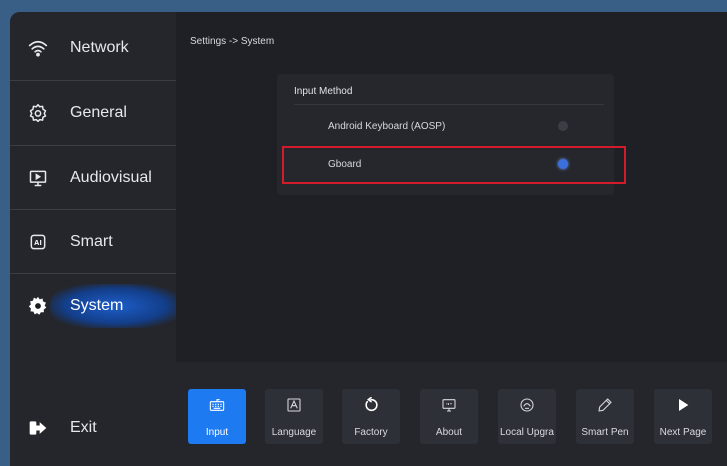 Image resolution: width=727 pixels, height=466 pixels. I want to click on sidebar-item-label: Smart, so click(91, 241).